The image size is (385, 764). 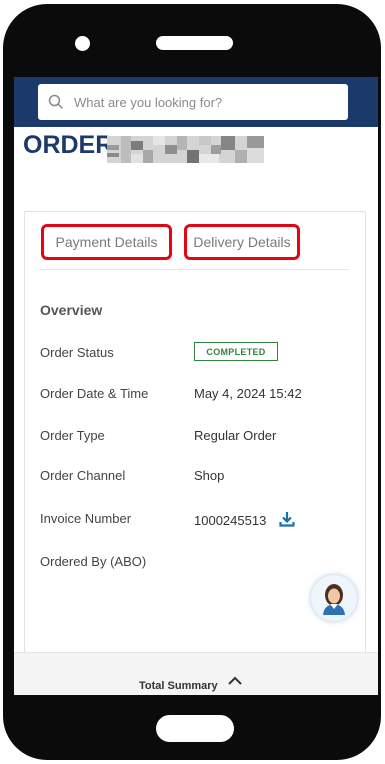 I want to click on total-summary-bar: Total Summary, so click(x=196, y=673).